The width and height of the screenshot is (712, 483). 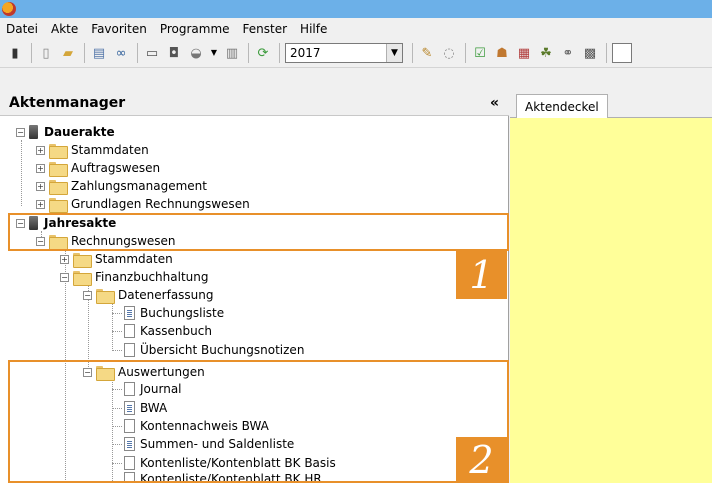 What do you see at coordinates (116, 168) in the screenshot?
I see `tree-node-label: Auftragswesen` at bounding box center [116, 168].